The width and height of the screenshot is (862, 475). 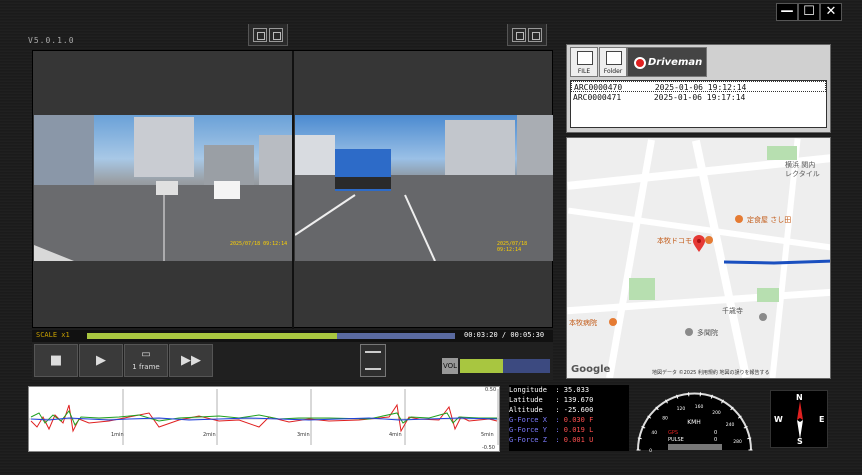 I want to click on map-street, so click(x=698, y=301).